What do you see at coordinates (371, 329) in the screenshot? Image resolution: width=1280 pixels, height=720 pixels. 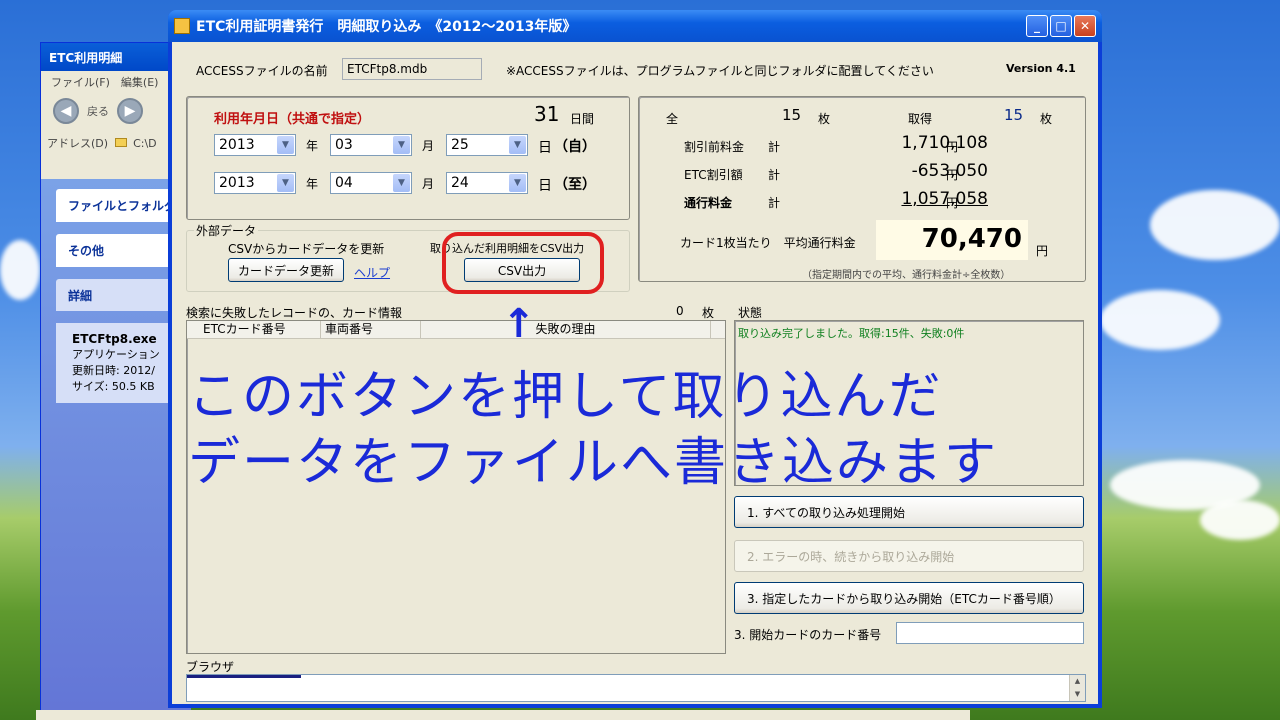 I see `column-vehicle-number: 車両番号` at bounding box center [371, 329].